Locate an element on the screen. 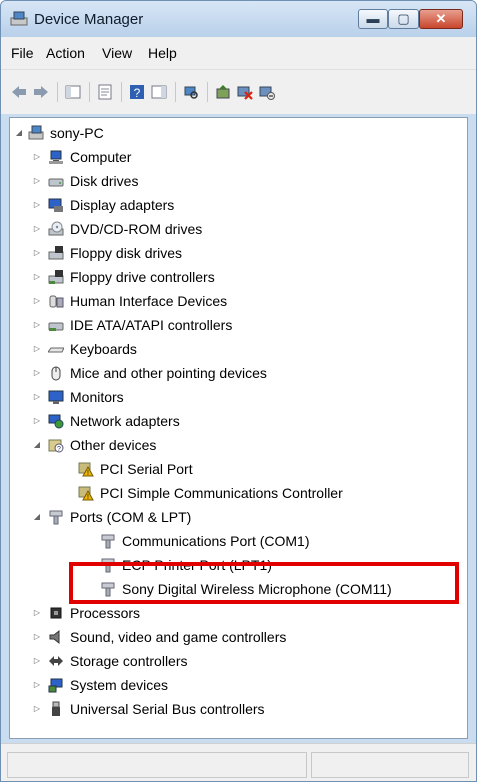  status-pane is located at coordinates (390, 765).